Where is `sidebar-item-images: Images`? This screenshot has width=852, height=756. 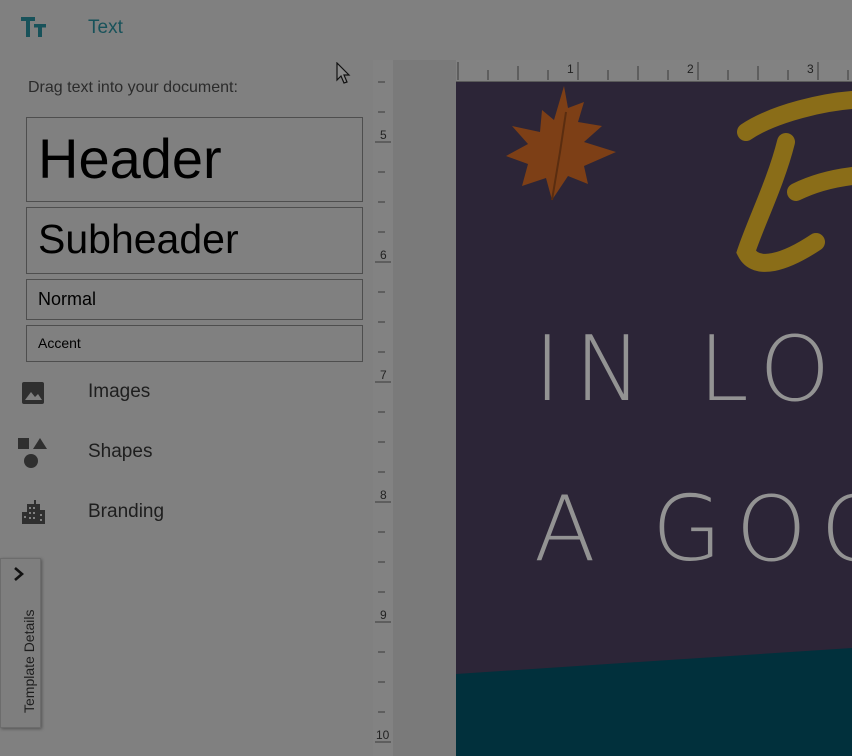 sidebar-item-images: Images is located at coordinates (186, 392).